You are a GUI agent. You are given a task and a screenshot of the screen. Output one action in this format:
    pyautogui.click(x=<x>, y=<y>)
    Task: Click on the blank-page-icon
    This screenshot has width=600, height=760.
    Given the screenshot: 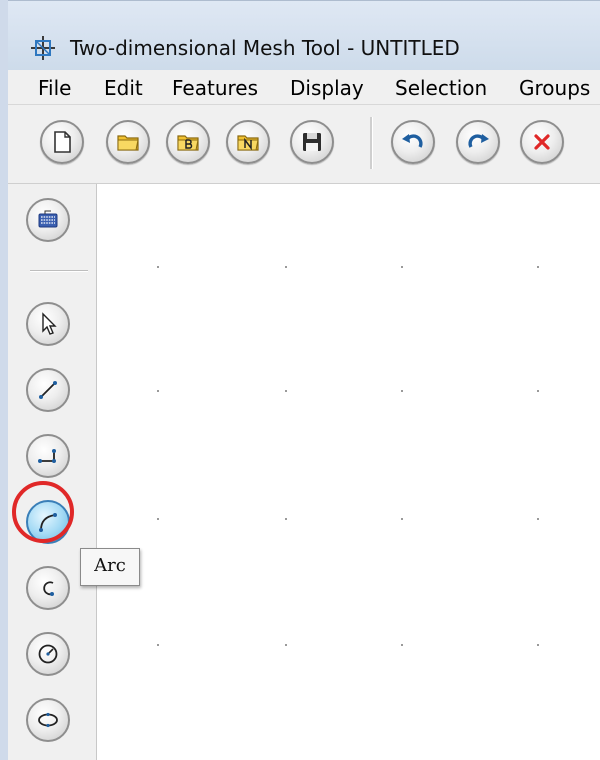 What is the action you would take?
    pyautogui.click(x=62, y=142)
    